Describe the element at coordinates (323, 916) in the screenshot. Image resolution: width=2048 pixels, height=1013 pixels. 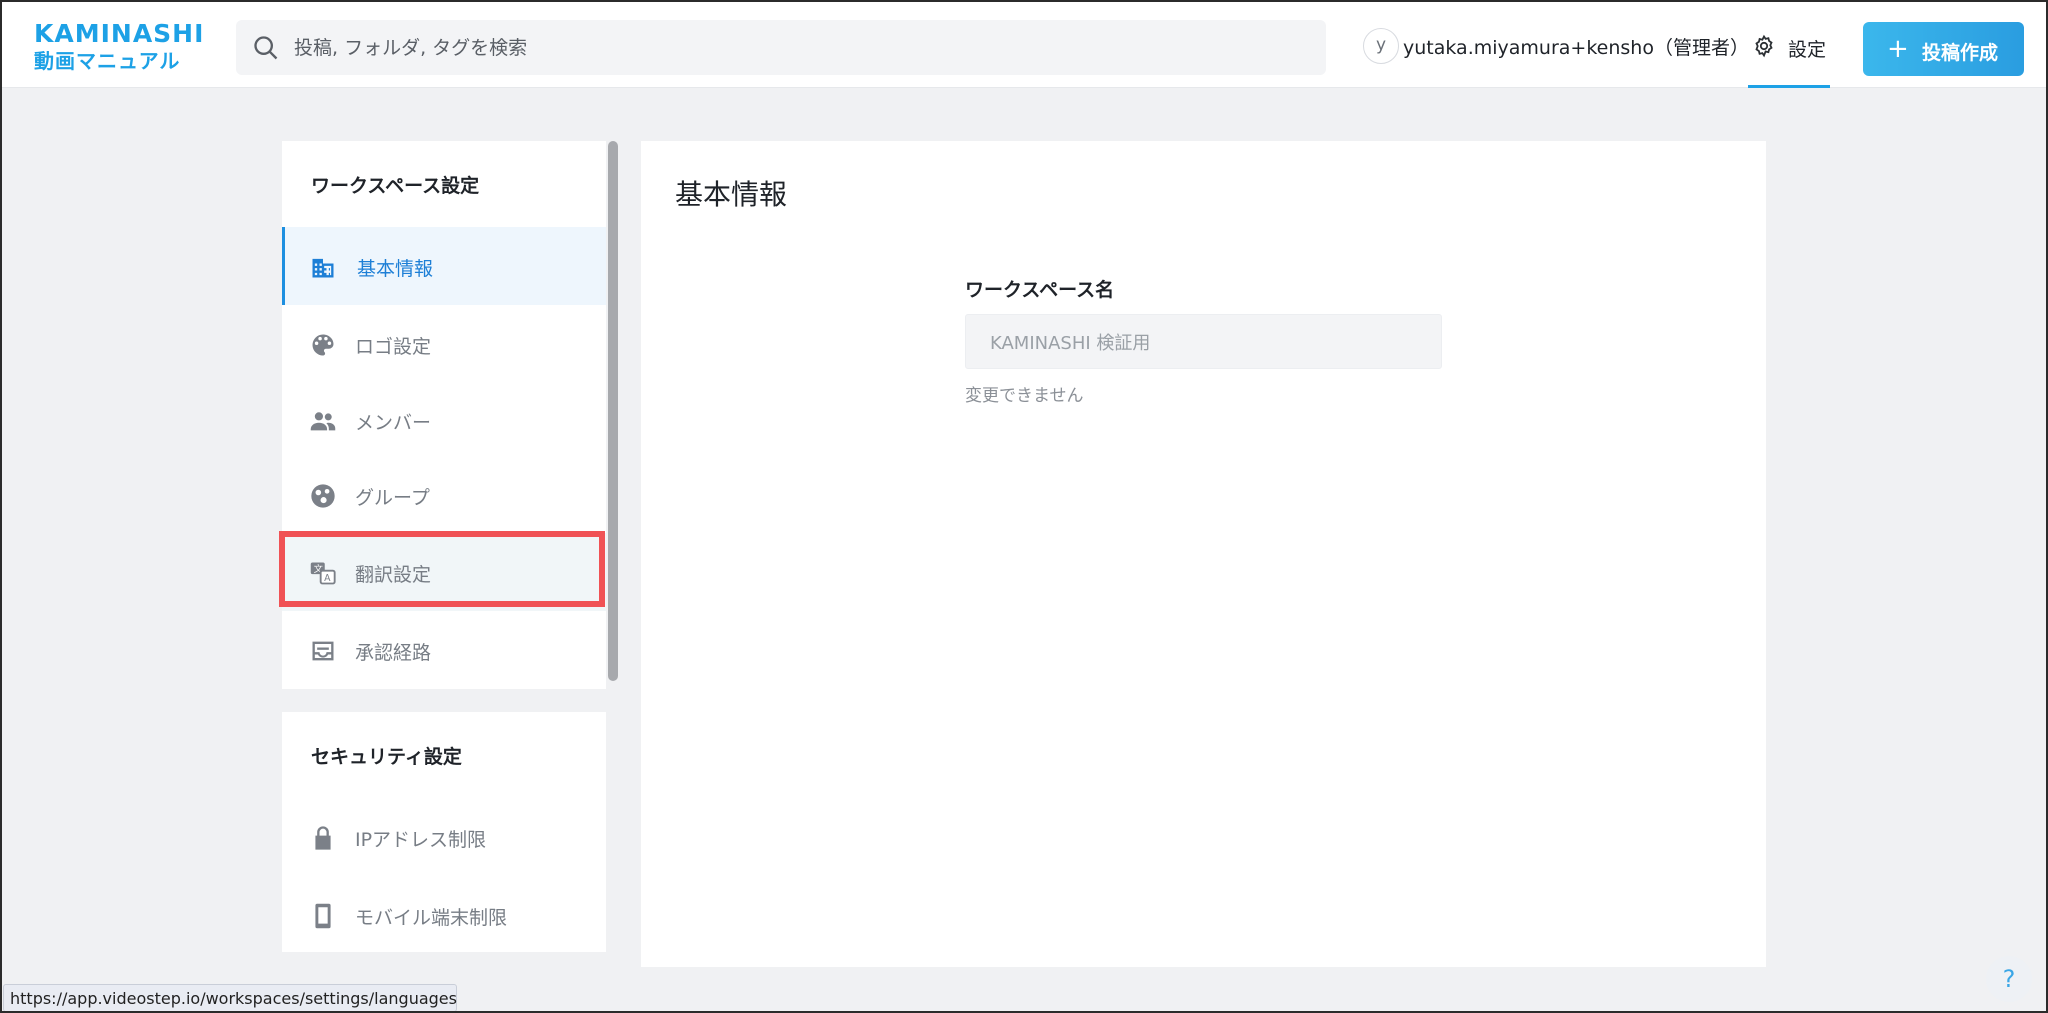
I see `smartphone-icon` at that location.